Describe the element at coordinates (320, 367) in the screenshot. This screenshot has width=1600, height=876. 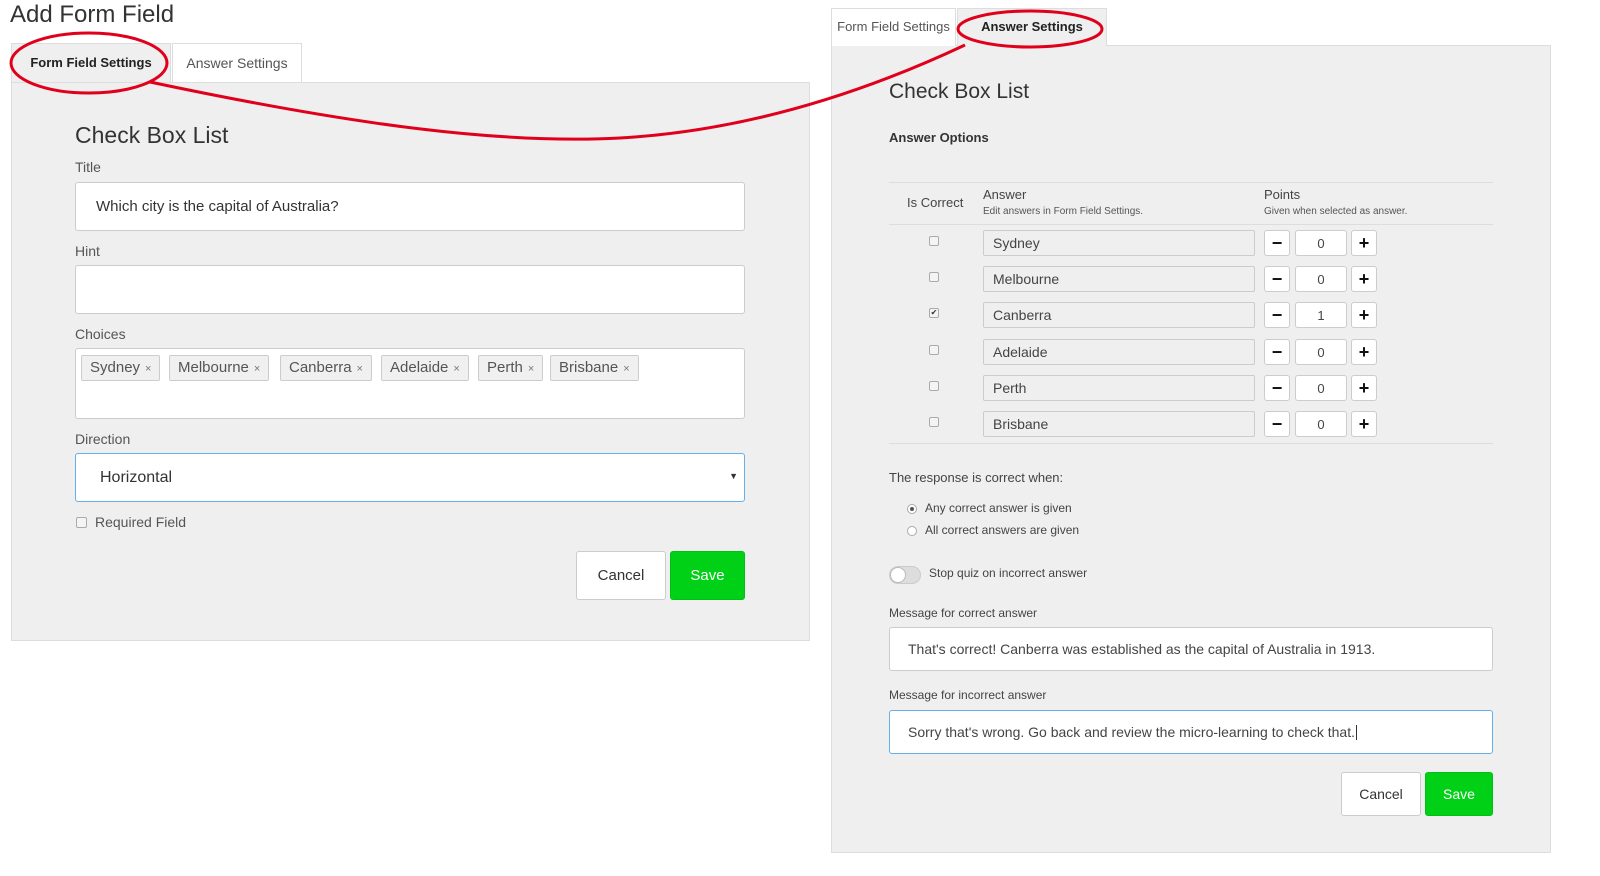
I see `choice-chip-label: Canberra` at that location.